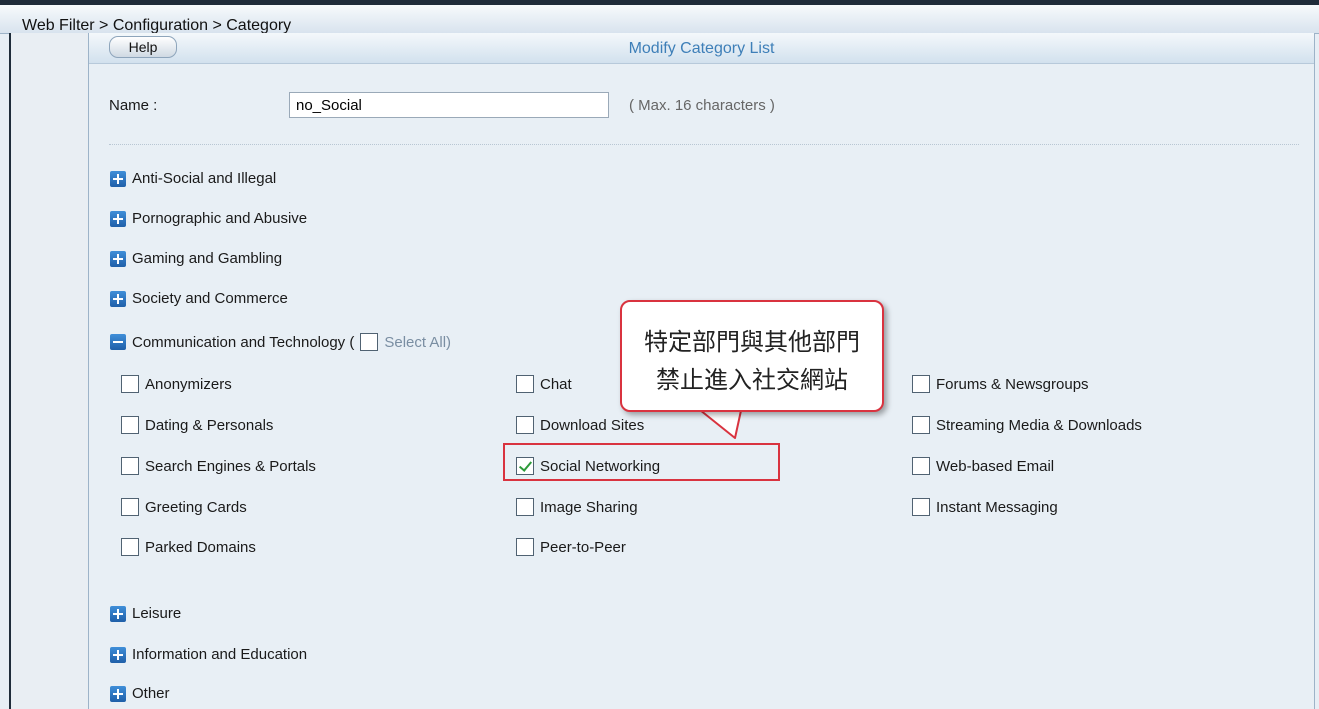 Image resolution: width=1319 pixels, height=709 pixels. What do you see at coordinates (600, 466) in the screenshot?
I see `category-label: Social Networking` at bounding box center [600, 466].